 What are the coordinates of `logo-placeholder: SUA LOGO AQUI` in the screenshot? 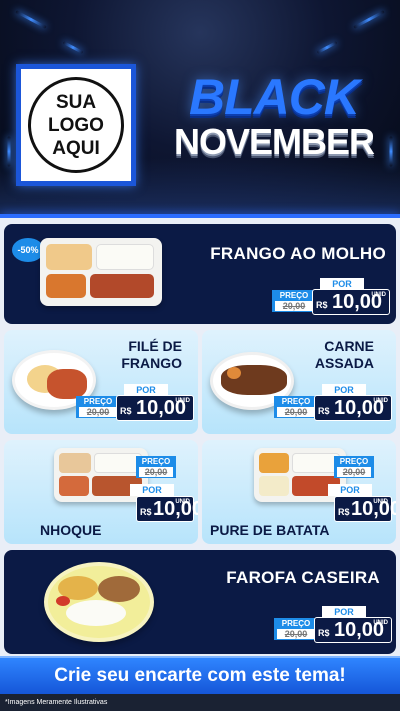 It's located at (76, 125).